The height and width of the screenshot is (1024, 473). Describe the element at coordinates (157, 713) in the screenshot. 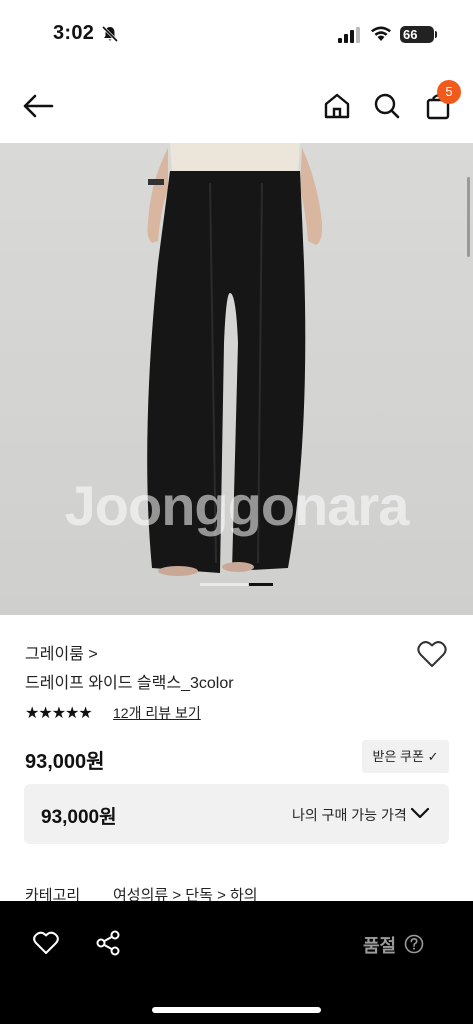

I see `review-link: 12개 리뷰 보기` at that location.